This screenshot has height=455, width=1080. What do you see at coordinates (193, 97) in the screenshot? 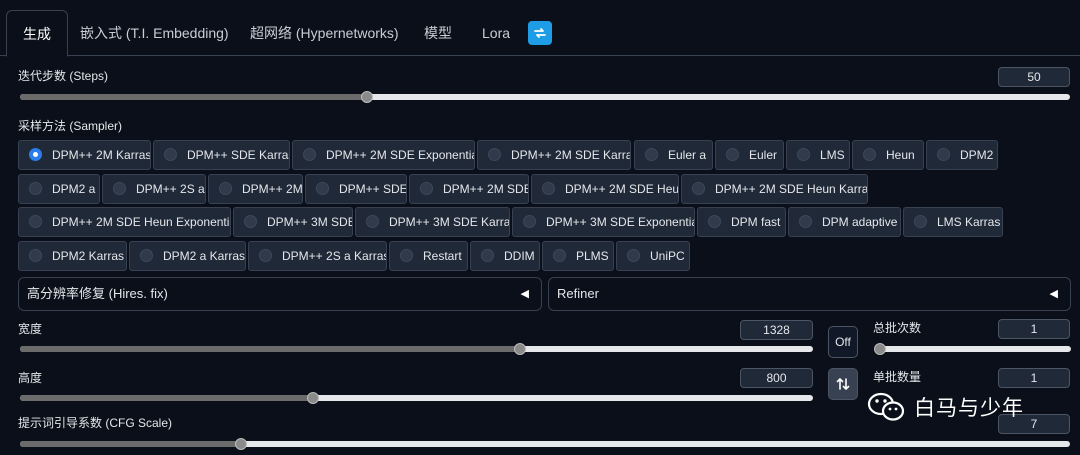
I see `steps-slider-fill` at bounding box center [193, 97].